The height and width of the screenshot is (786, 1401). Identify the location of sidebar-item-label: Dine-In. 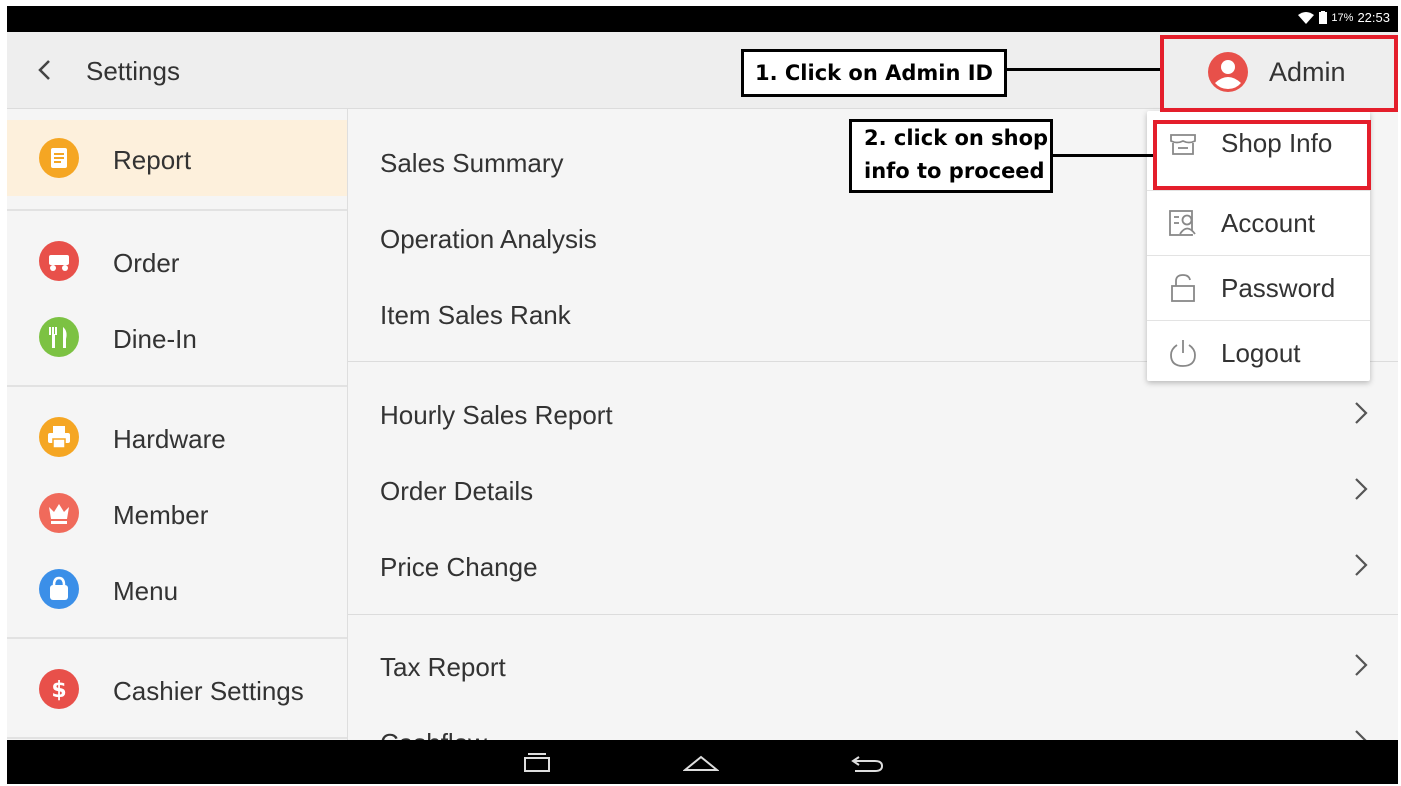
(155, 339).